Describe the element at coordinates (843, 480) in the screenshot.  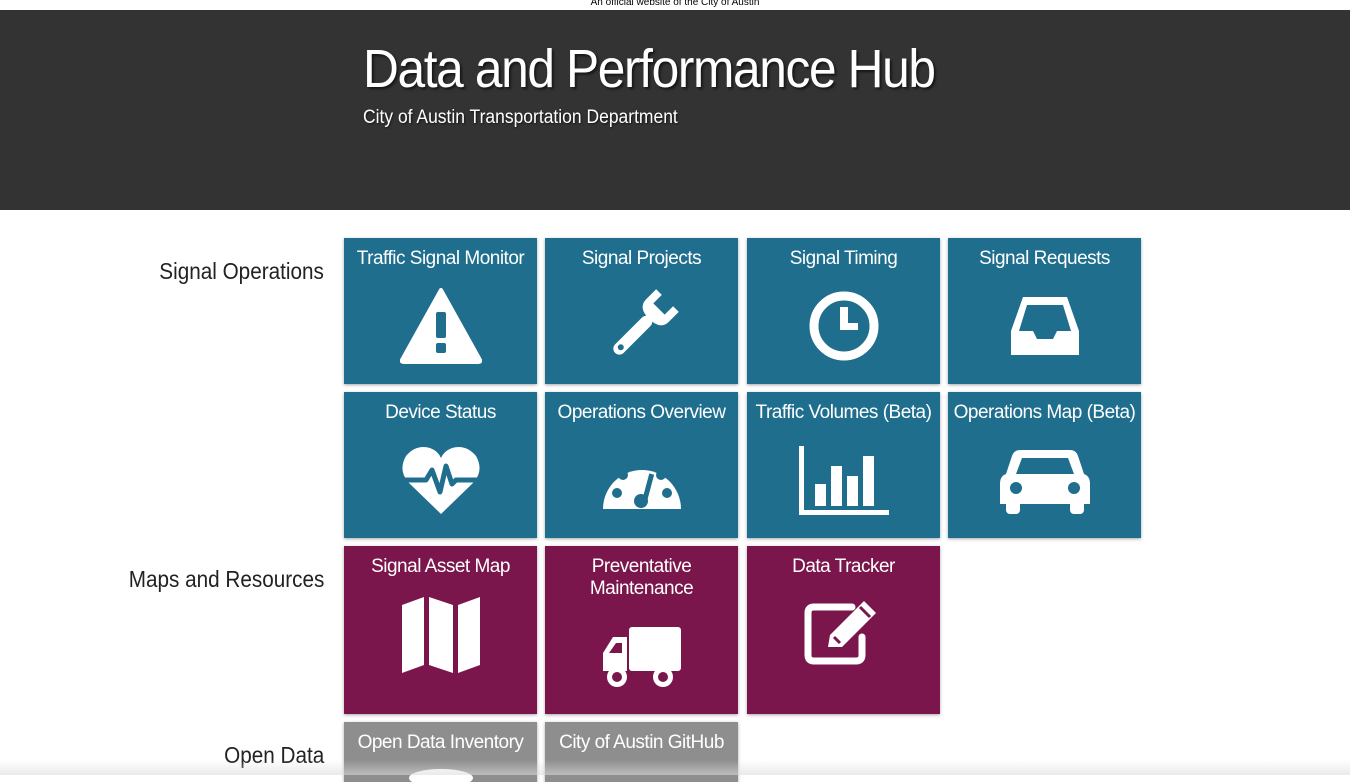
I see `bar-chart-icon` at that location.